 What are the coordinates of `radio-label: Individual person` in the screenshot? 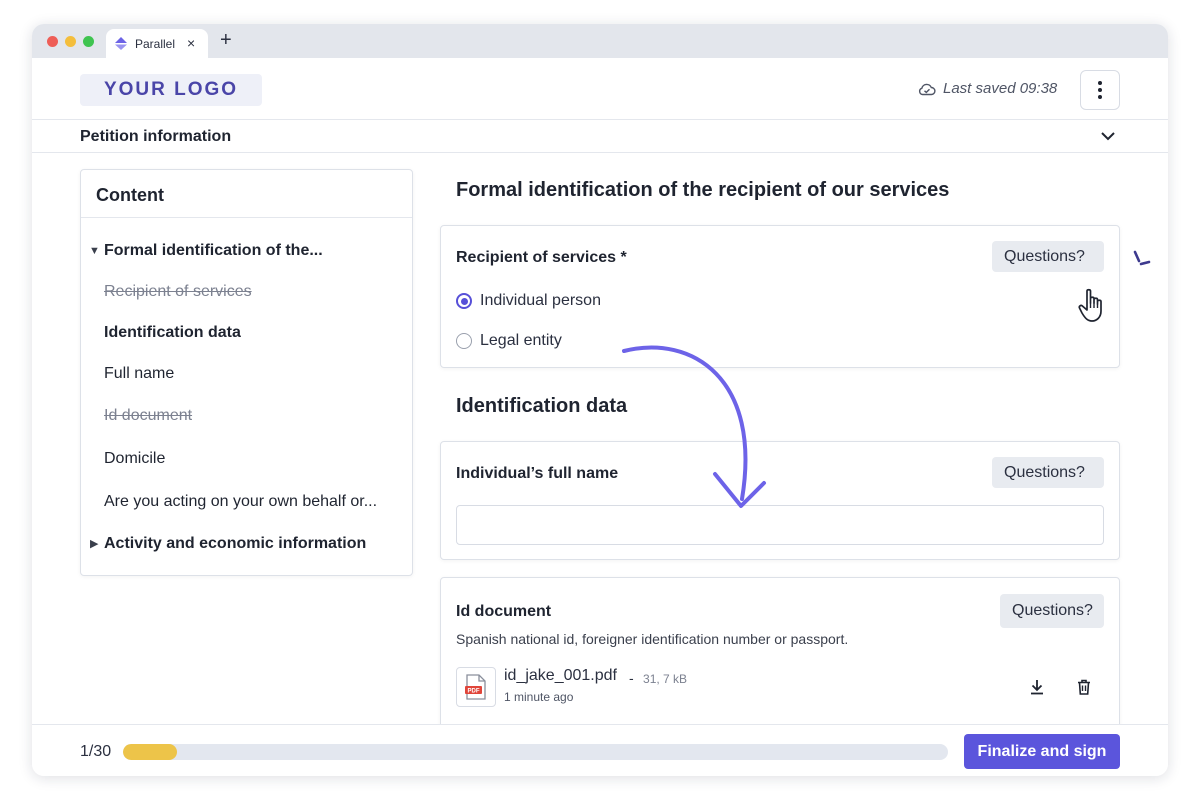 It's located at (540, 300).